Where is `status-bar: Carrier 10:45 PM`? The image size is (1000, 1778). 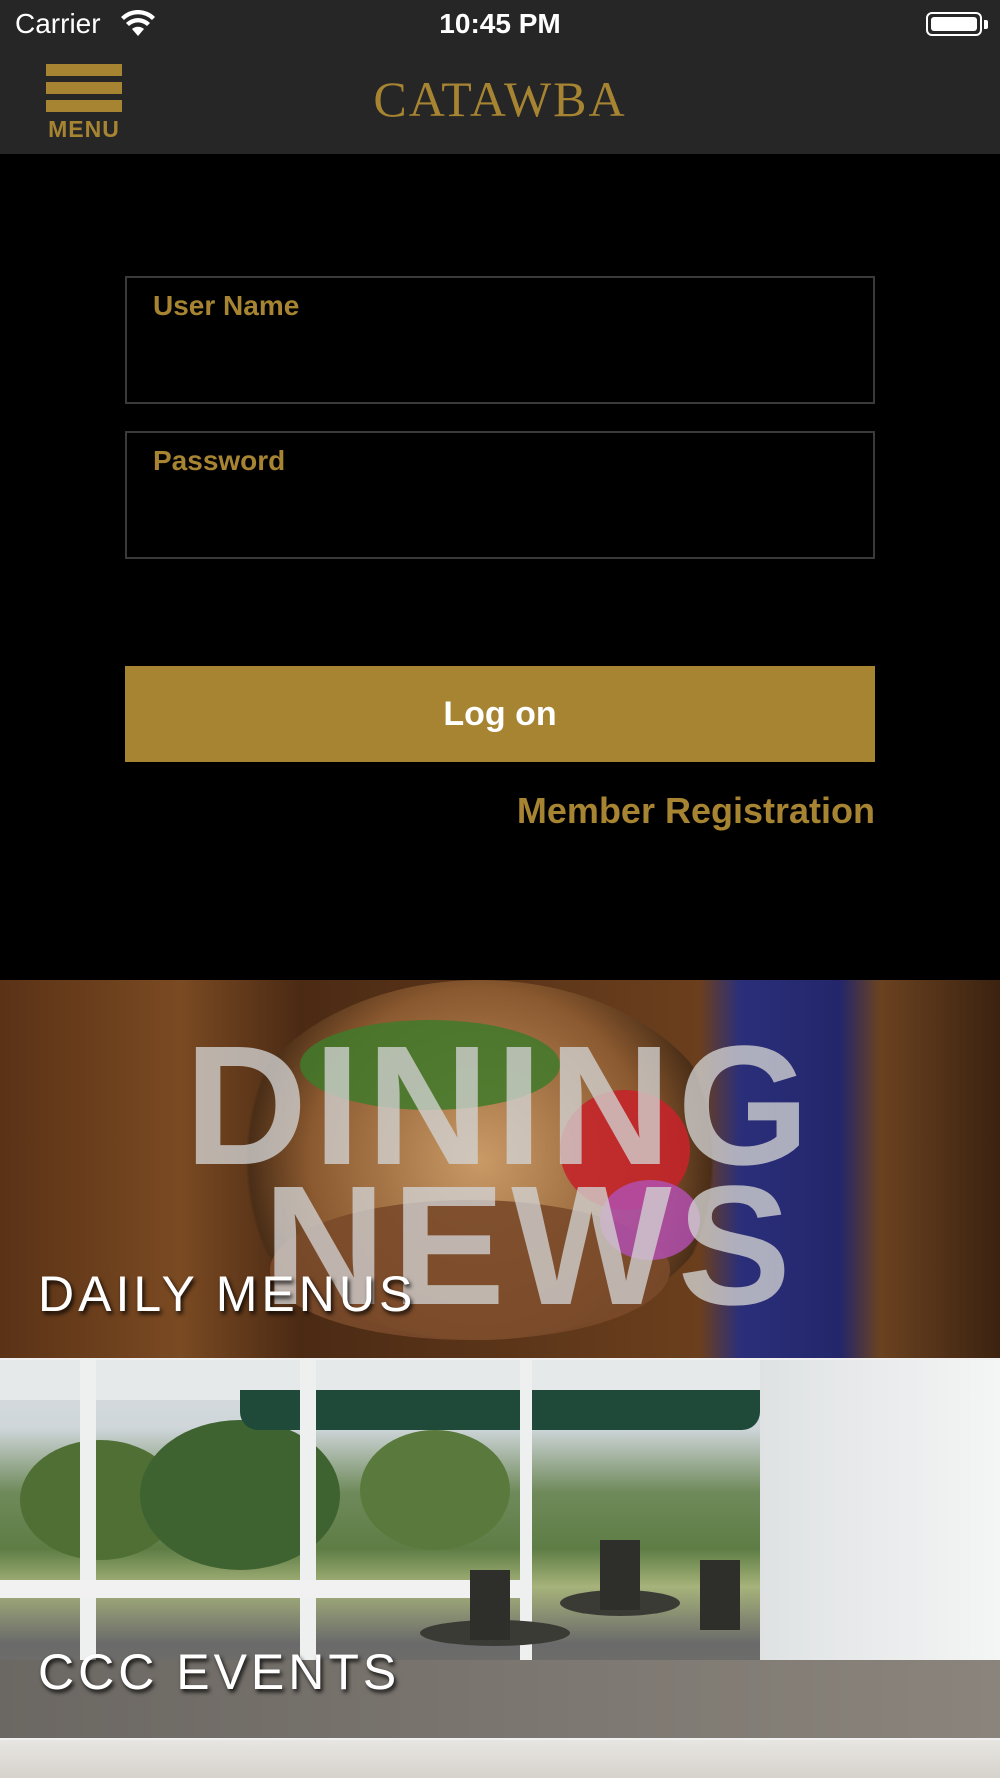
status-bar: Carrier 10:45 PM is located at coordinates (500, 26).